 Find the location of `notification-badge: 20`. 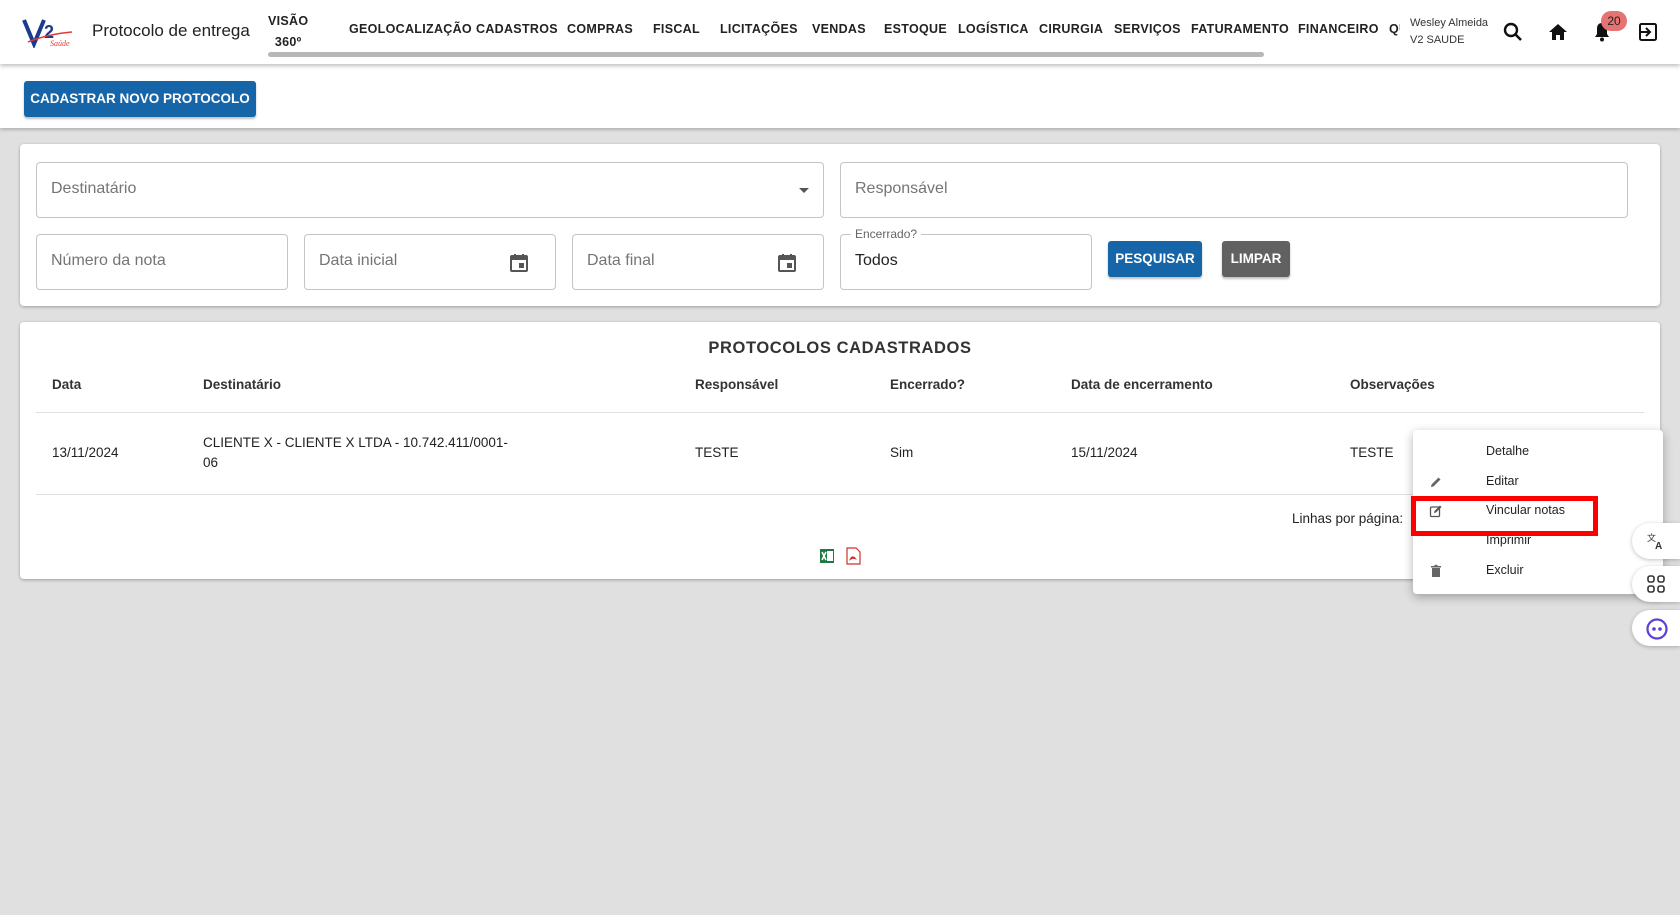

notification-badge: 20 is located at coordinates (1614, 21).